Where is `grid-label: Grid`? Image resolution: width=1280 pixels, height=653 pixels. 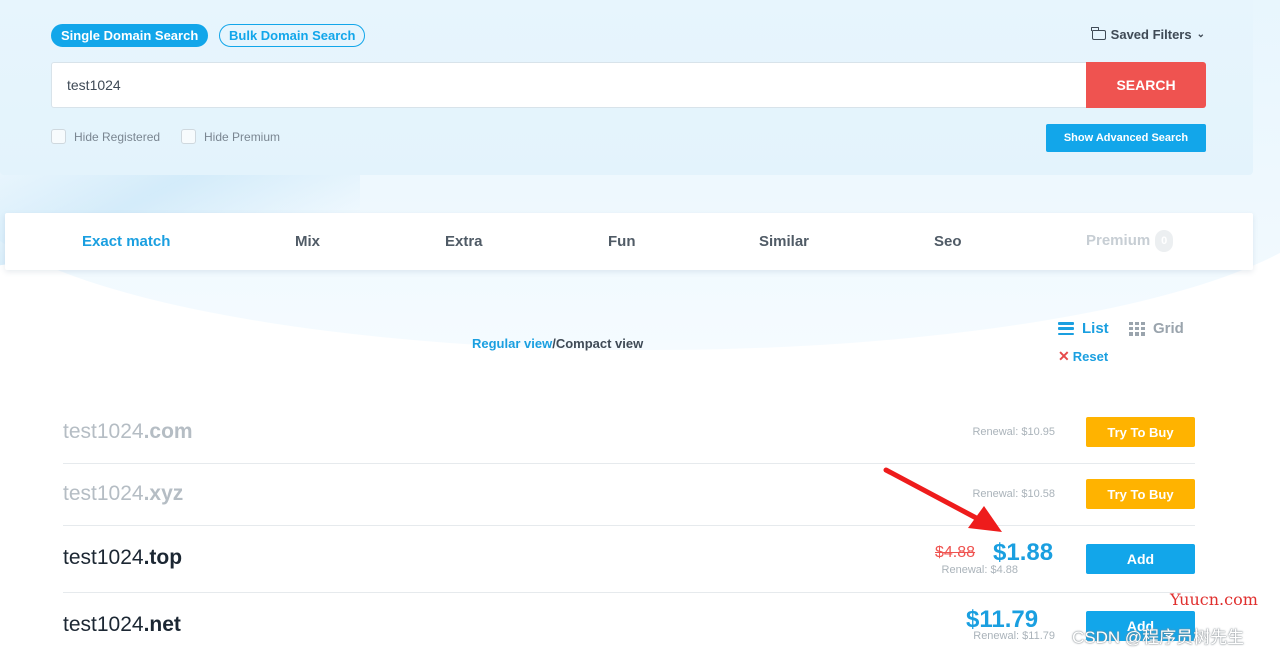
grid-label: Grid is located at coordinates (1168, 328).